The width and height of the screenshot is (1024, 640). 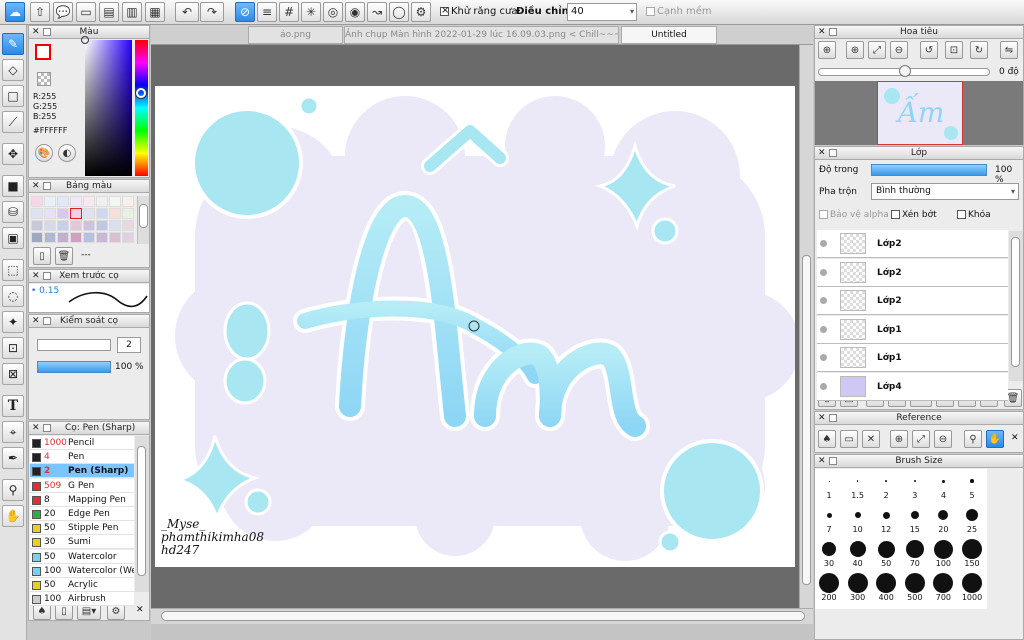 What do you see at coordinates (444, 11) in the screenshot?
I see `antialias-check-icon` at bounding box center [444, 11].